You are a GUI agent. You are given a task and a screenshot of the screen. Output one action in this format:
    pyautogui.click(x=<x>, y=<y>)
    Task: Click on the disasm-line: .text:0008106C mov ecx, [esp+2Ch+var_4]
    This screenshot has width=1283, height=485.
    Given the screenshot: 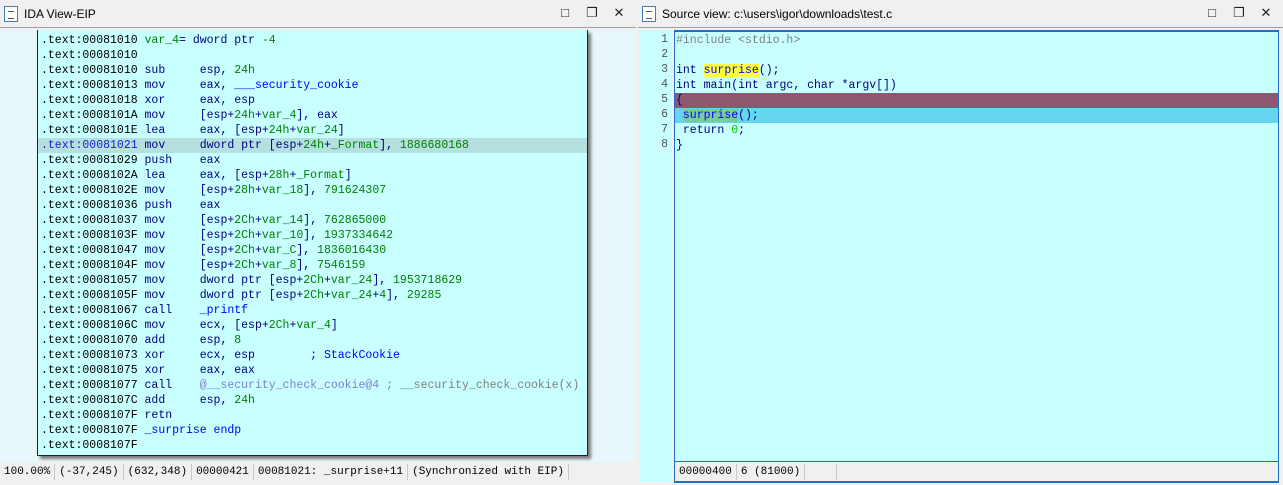 What is the action you would take?
    pyautogui.click(x=312, y=325)
    